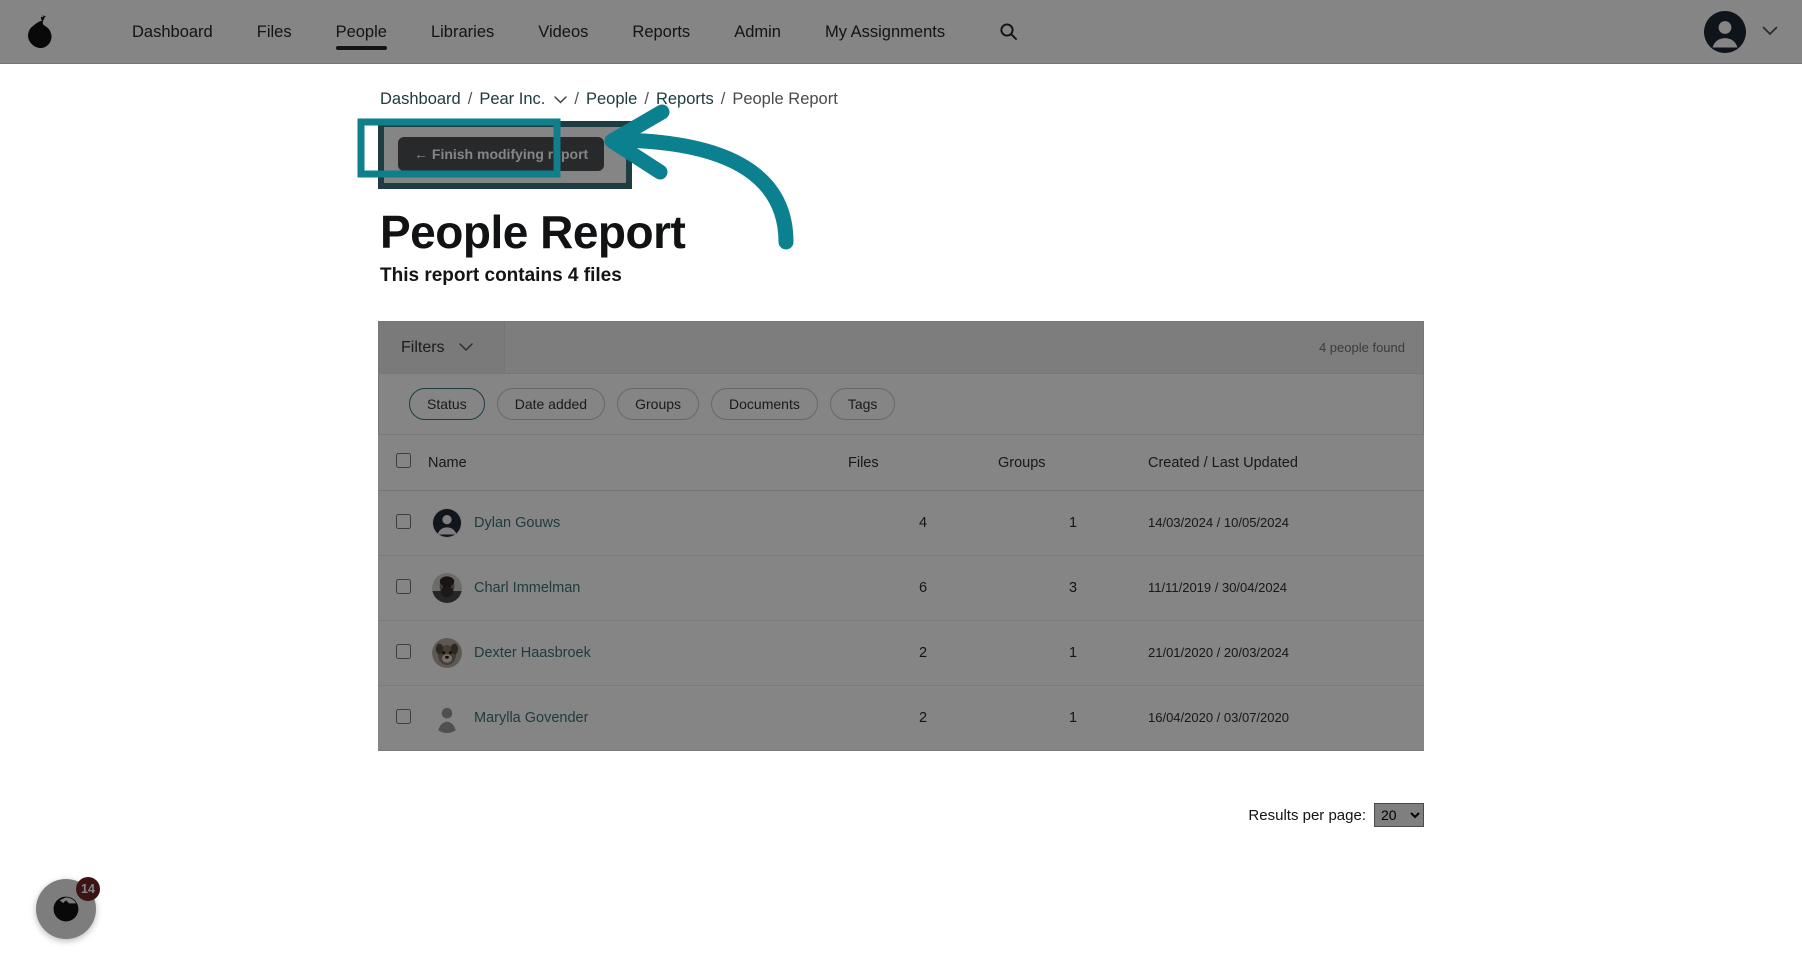 The image size is (1802, 967). Describe the element at coordinates (447, 588) in the screenshot. I see `avatar-photo-bearded-man` at that location.